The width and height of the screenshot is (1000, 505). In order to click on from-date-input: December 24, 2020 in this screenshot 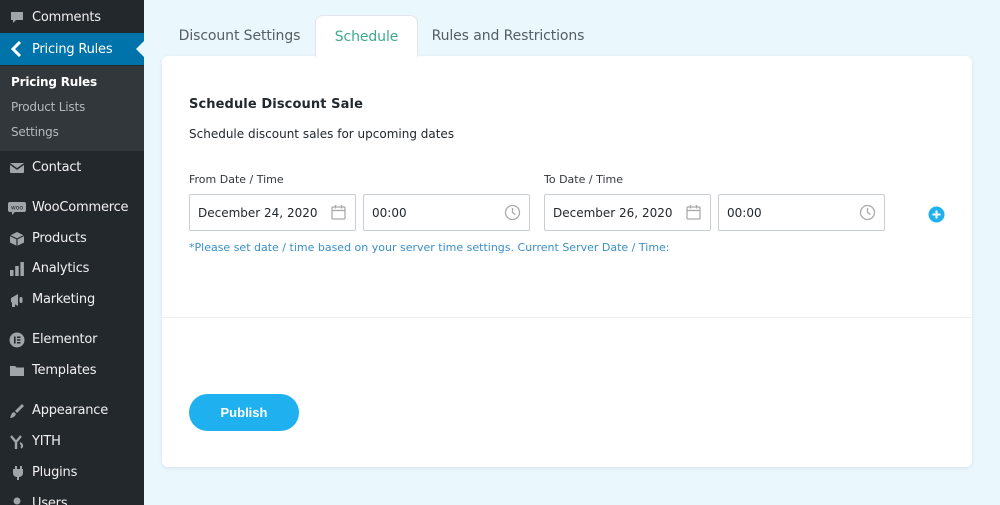, I will do `click(272, 212)`.